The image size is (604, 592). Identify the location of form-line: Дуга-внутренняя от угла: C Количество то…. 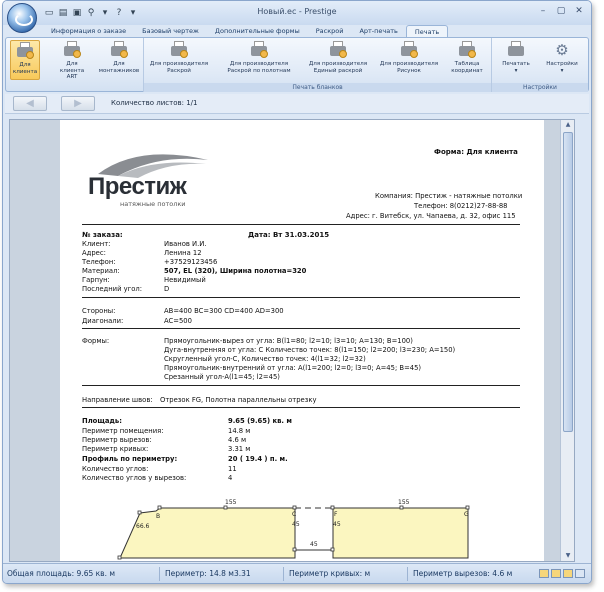
(310, 350).